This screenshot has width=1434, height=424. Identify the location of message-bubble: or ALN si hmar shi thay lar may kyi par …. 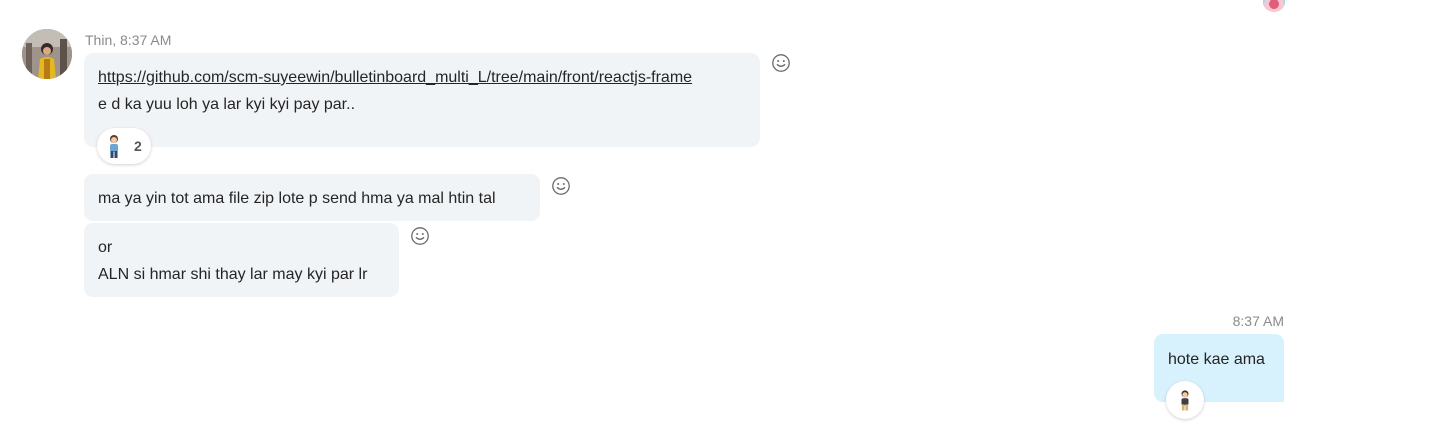
(241, 260).